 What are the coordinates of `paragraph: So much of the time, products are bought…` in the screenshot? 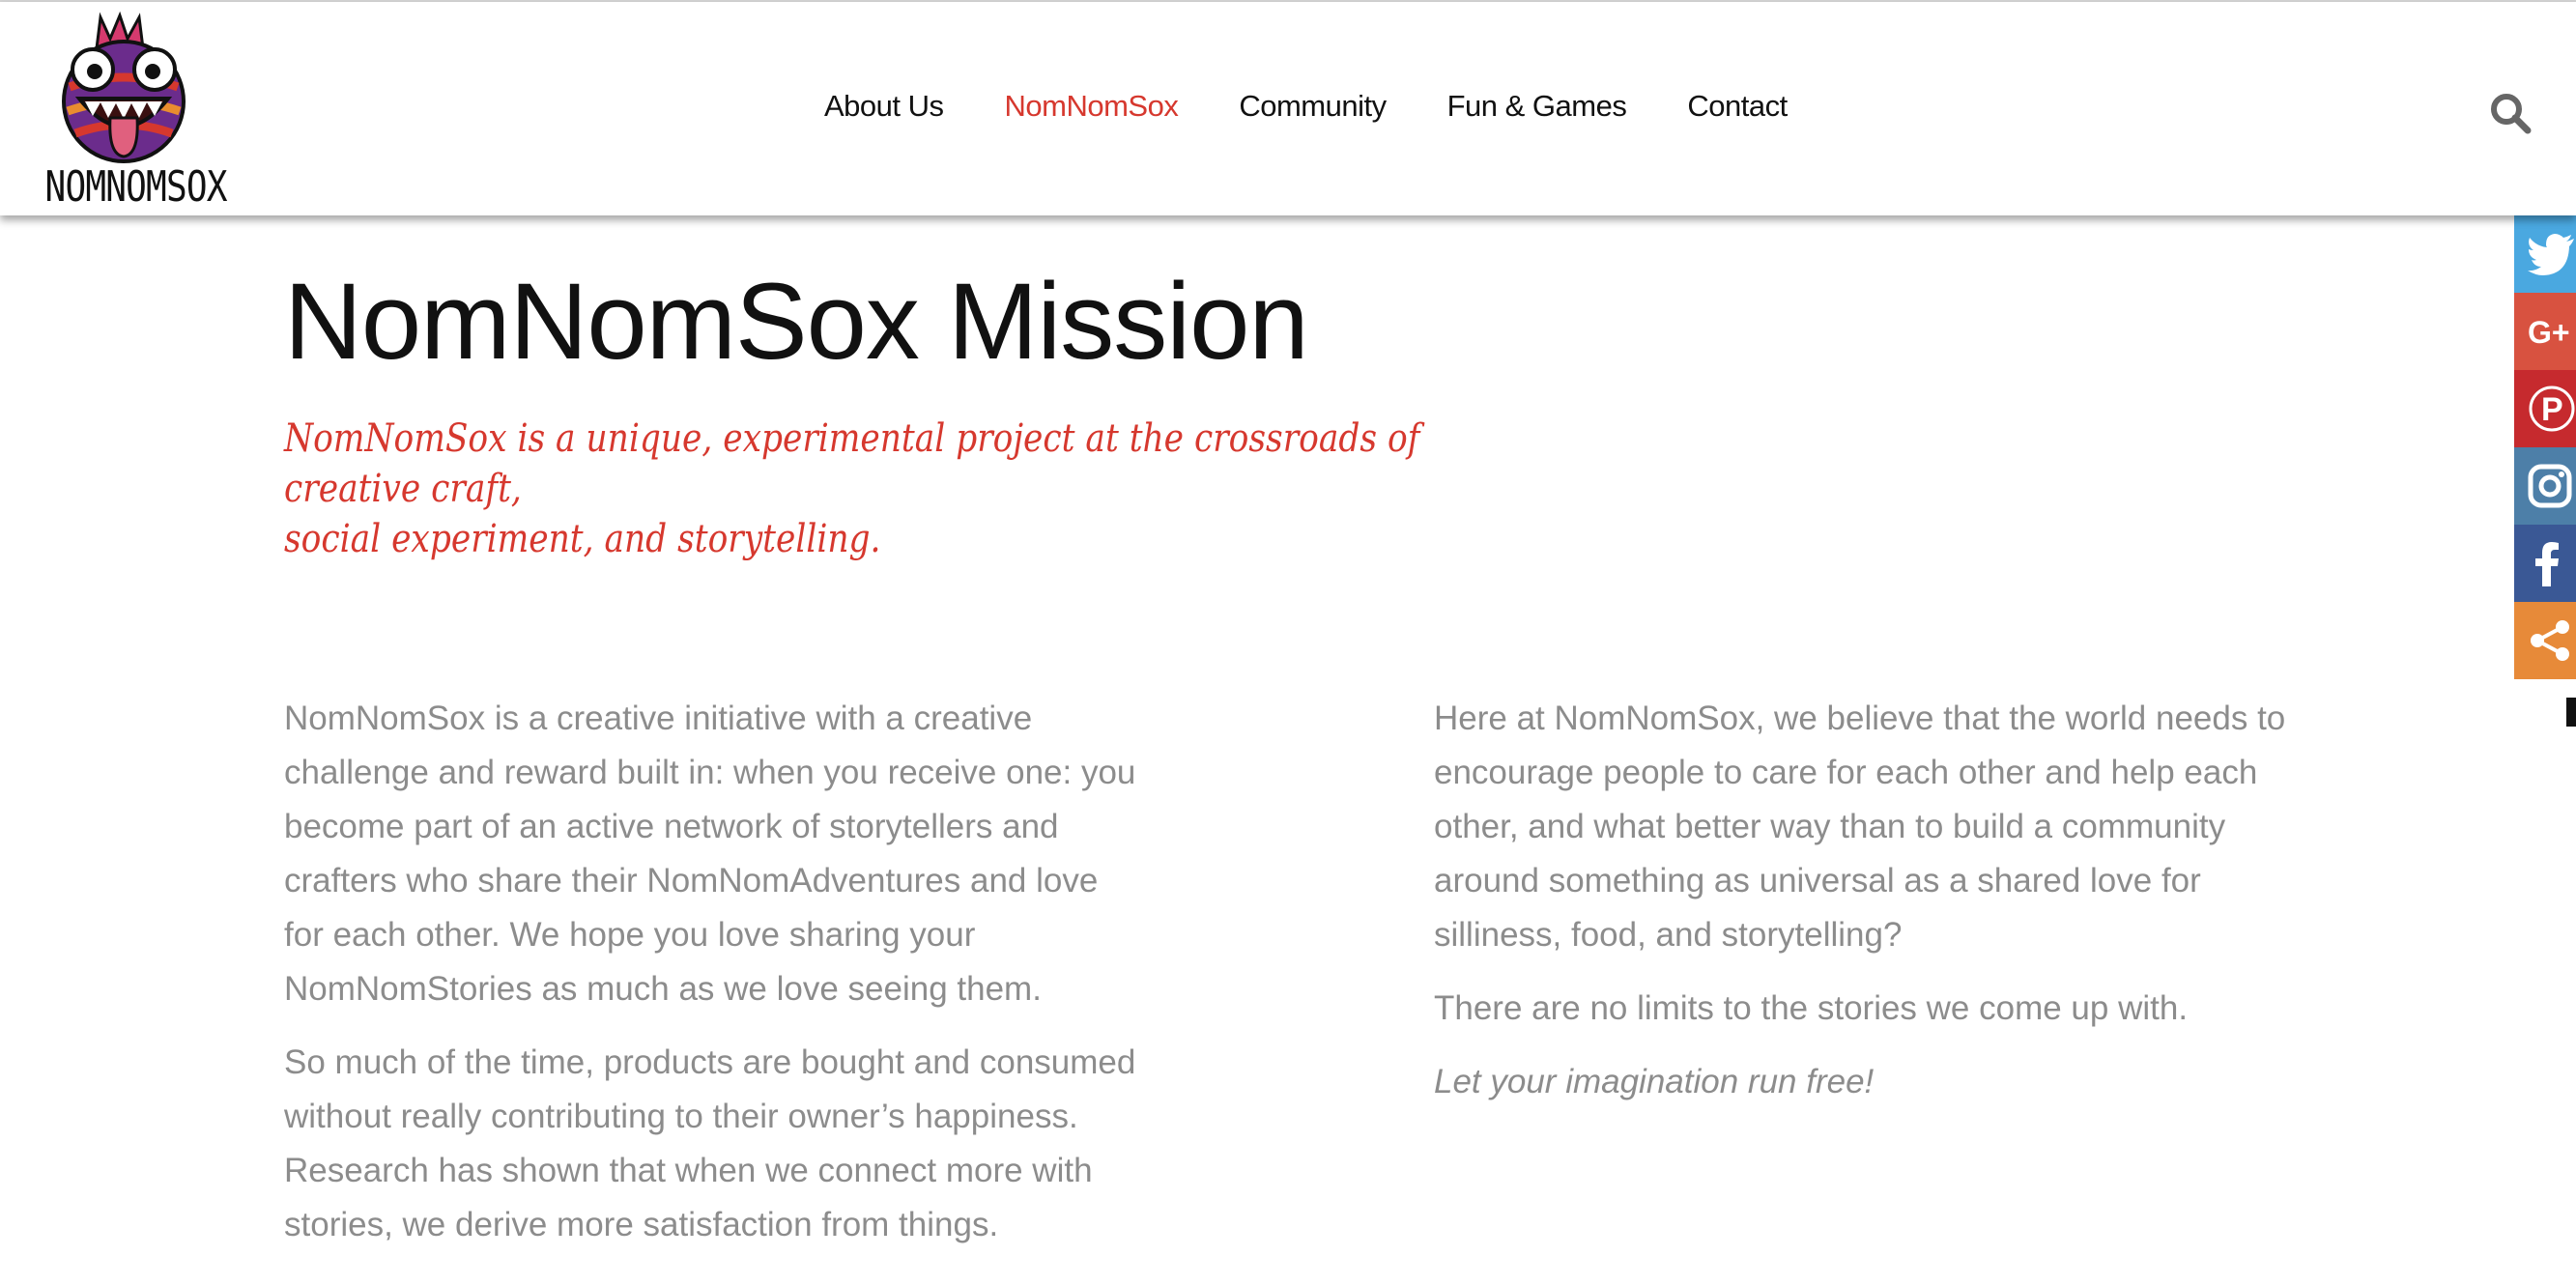 It's located at (710, 1143).